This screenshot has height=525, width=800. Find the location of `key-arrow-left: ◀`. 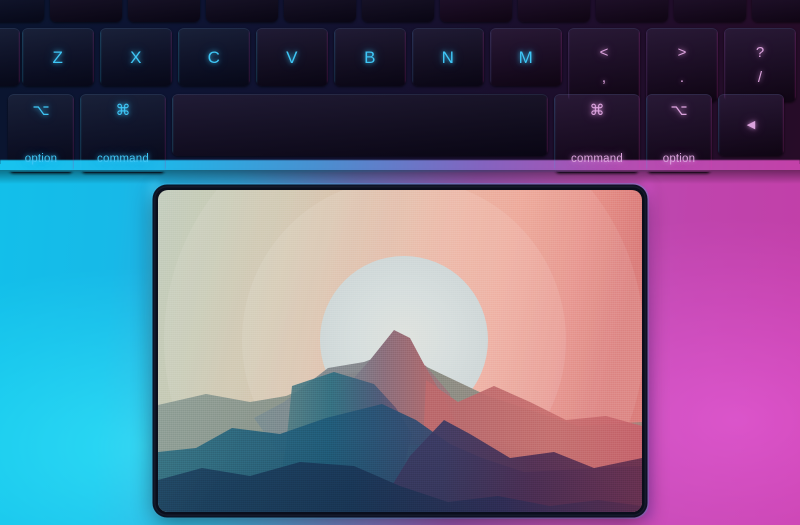

key-arrow-left: ◀ is located at coordinates (751, 125).